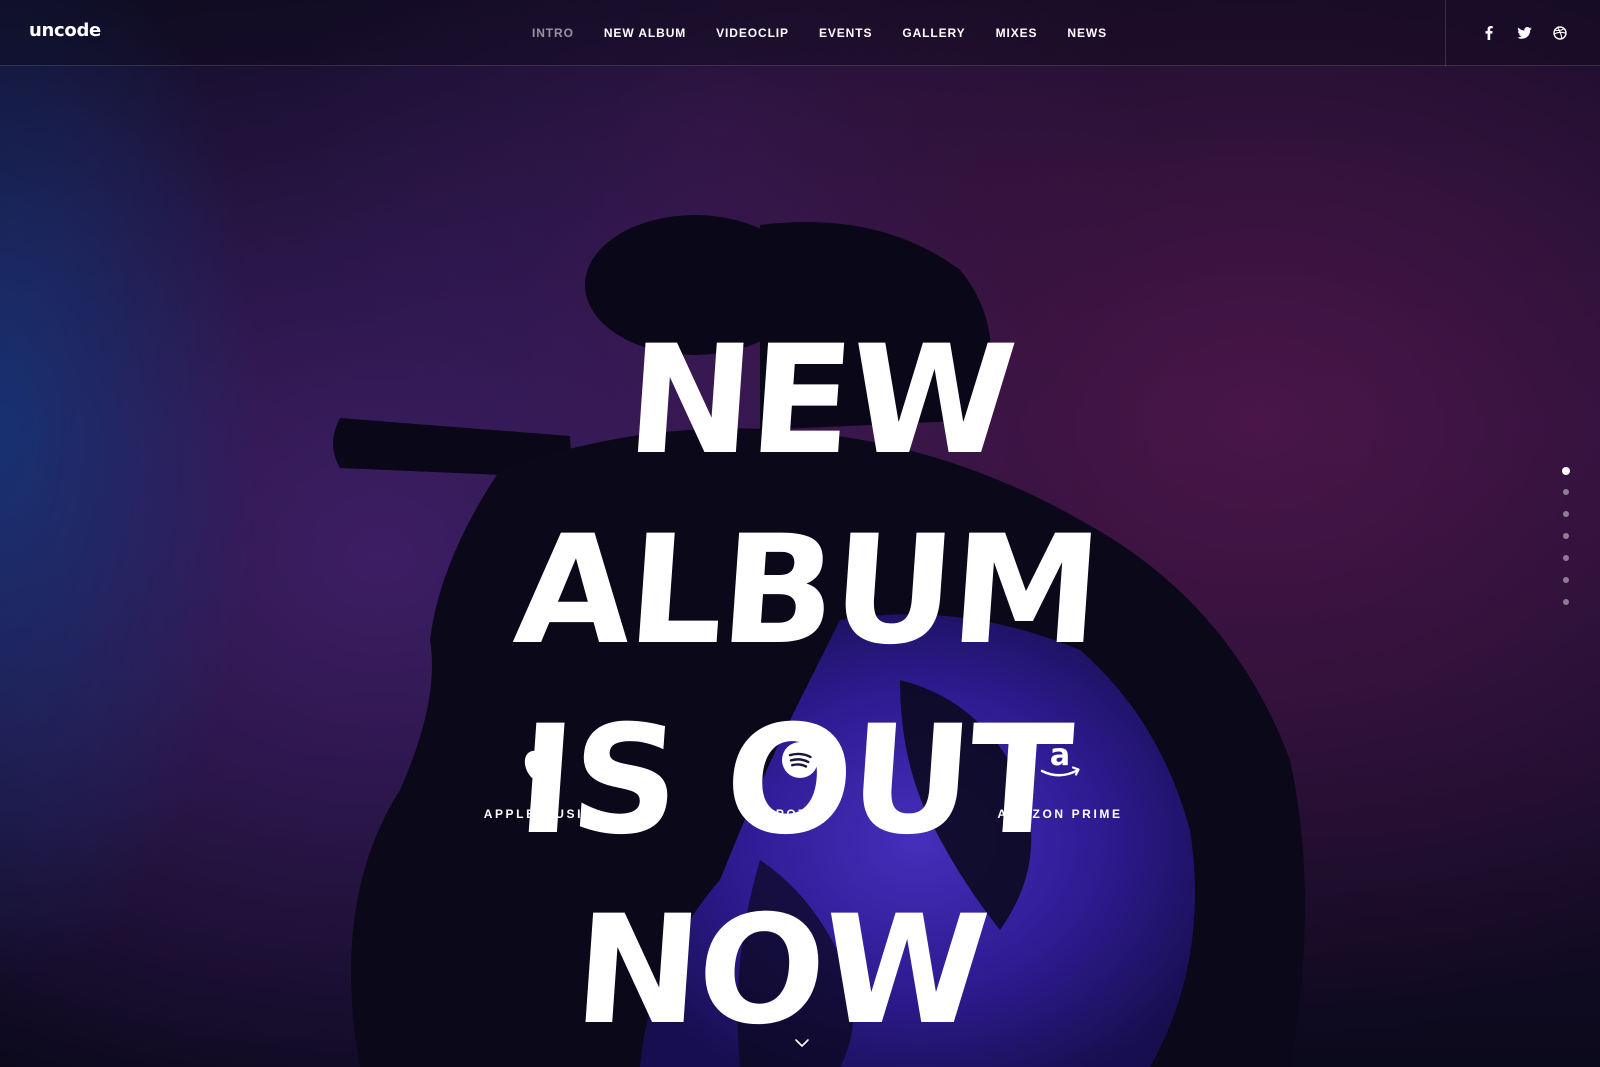 The width and height of the screenshot is (1600, 1067). I want to click on spotify-link: SPOTIFY, so click(800, 778).